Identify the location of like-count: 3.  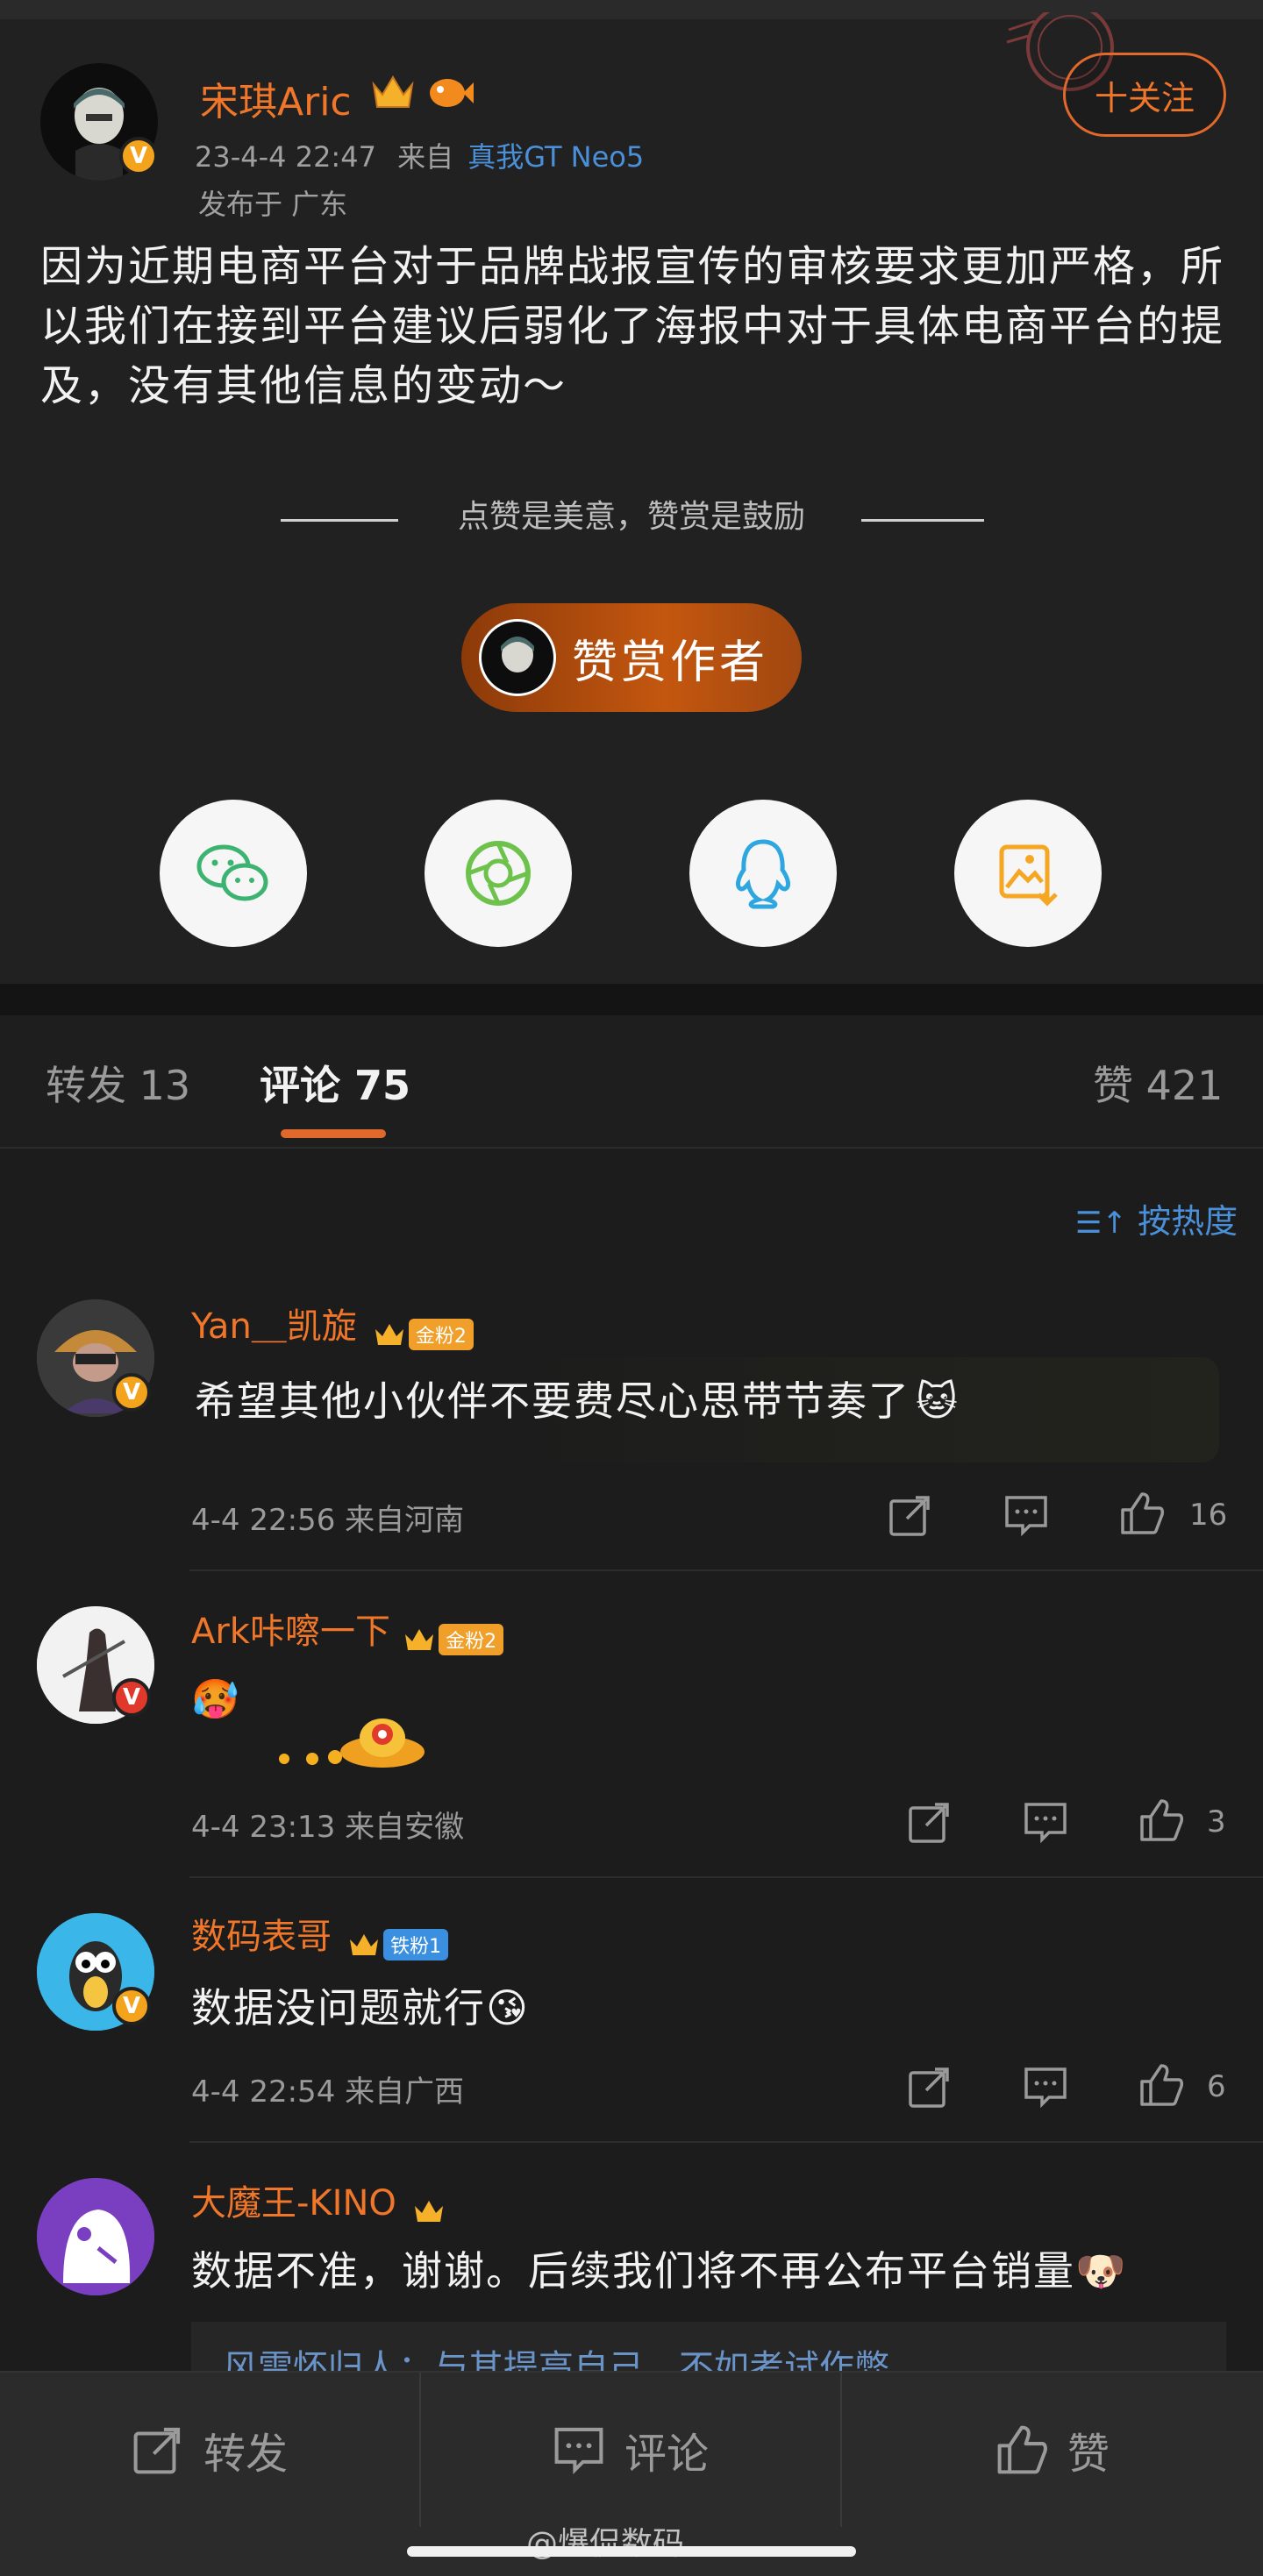
(1216, 1821).